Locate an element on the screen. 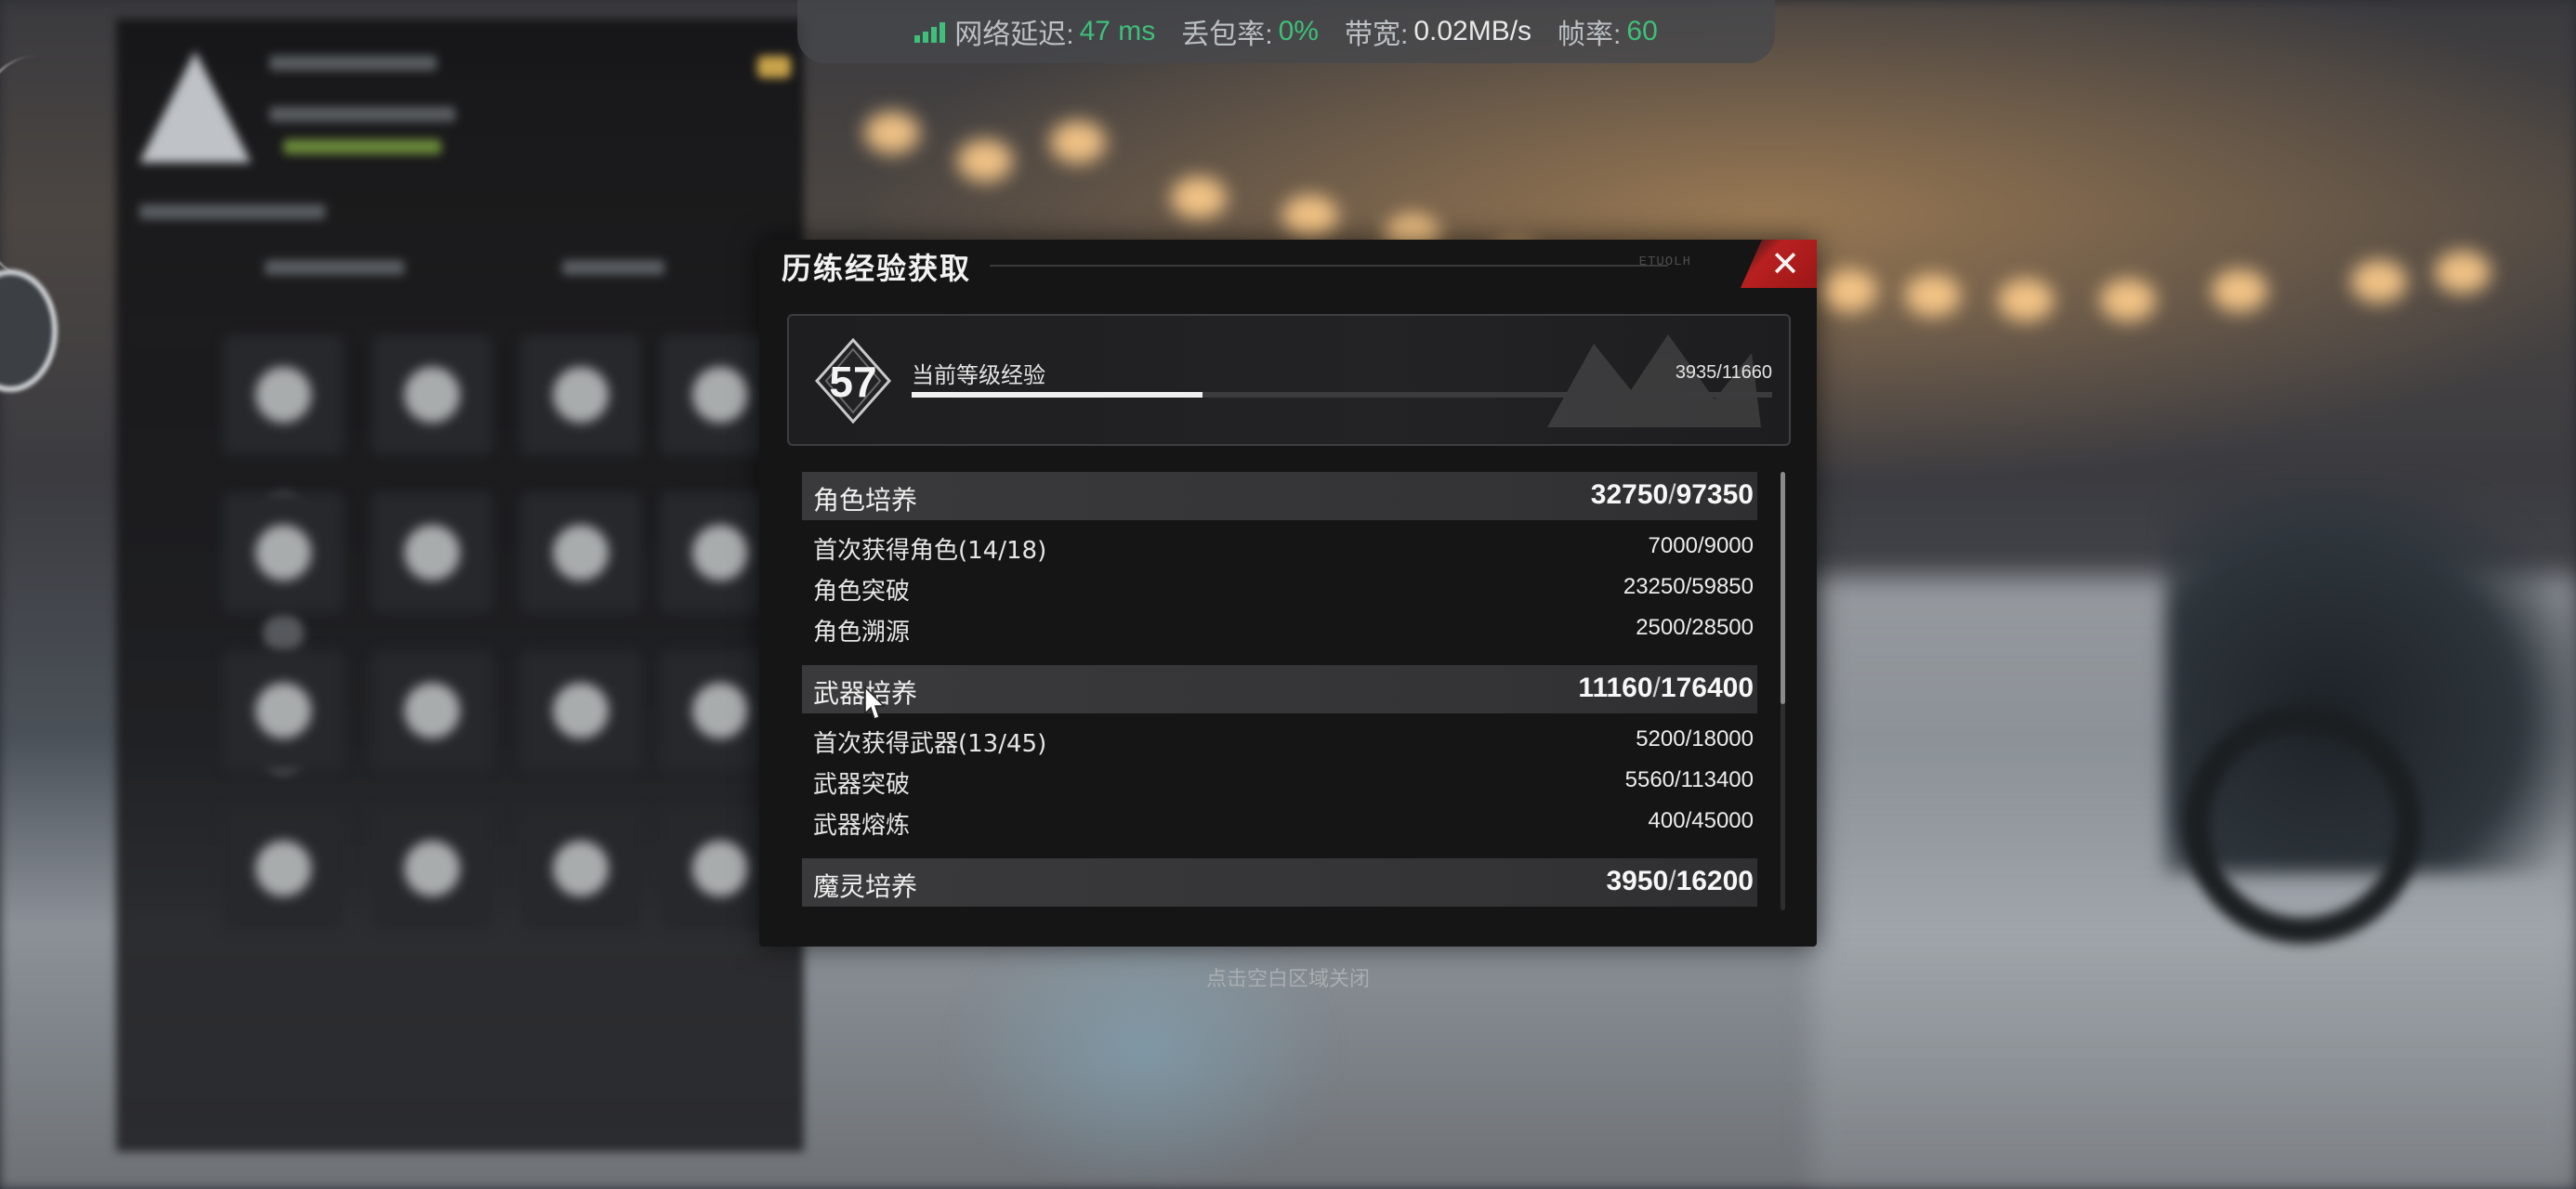 This screenshot has height=1189, width=2576. blurred-inventory-grid is located at coordinates (502, 687).